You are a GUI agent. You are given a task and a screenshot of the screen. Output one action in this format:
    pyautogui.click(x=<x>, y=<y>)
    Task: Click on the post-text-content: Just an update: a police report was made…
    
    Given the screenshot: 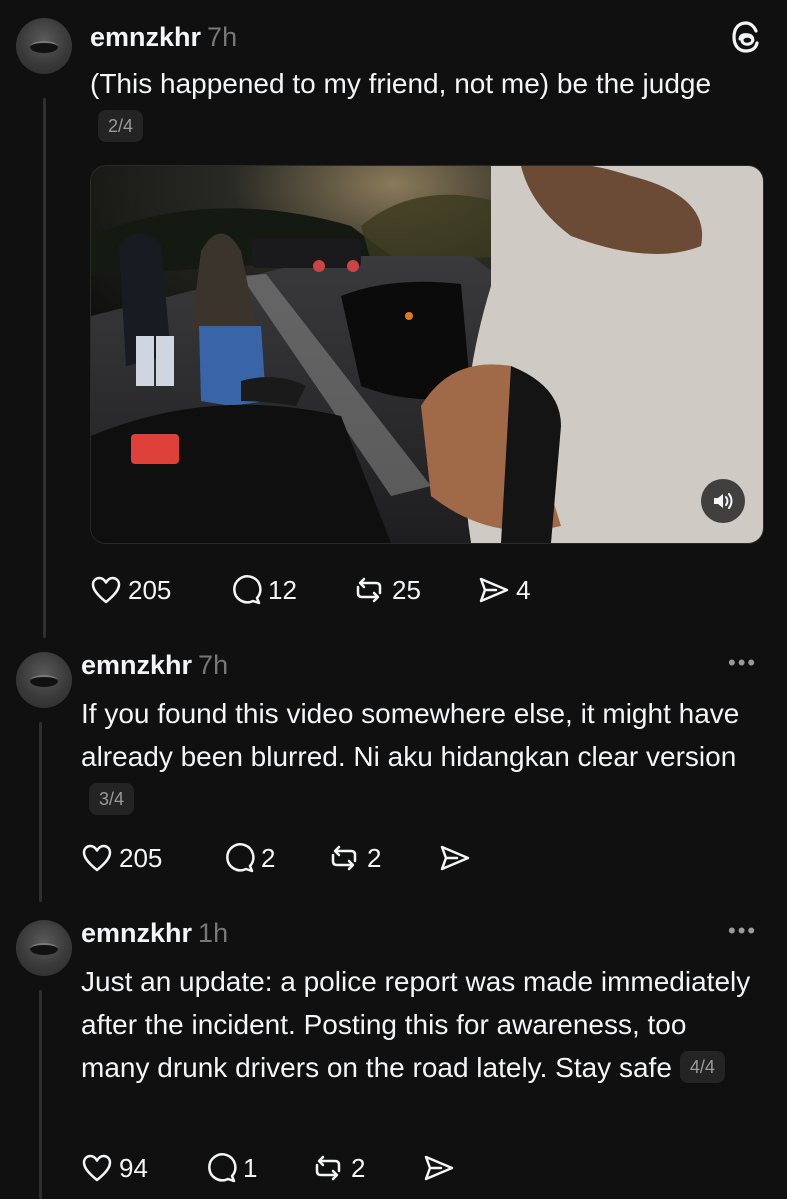 What is the action you would take?
    pyautogui.click(x=416, y=1024)
    